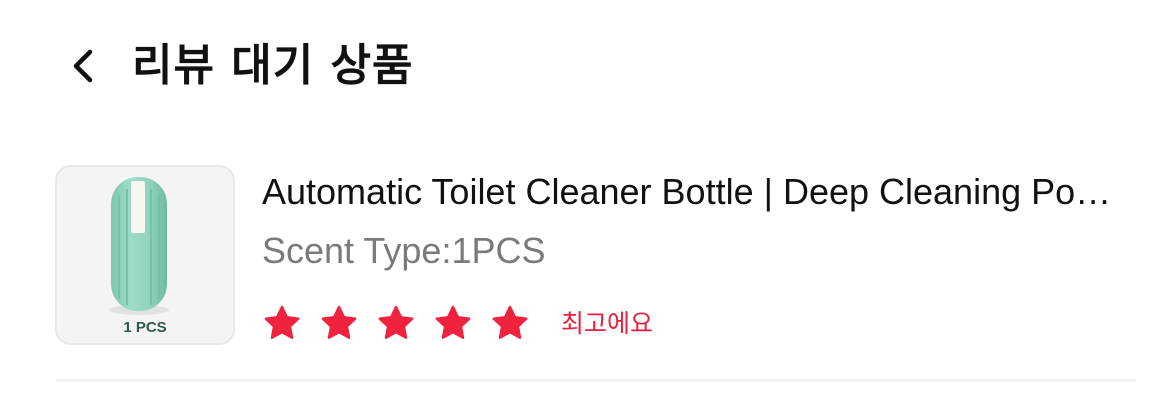 The image size is (1170, 418). I want to click on back-button, so click(84, 66).